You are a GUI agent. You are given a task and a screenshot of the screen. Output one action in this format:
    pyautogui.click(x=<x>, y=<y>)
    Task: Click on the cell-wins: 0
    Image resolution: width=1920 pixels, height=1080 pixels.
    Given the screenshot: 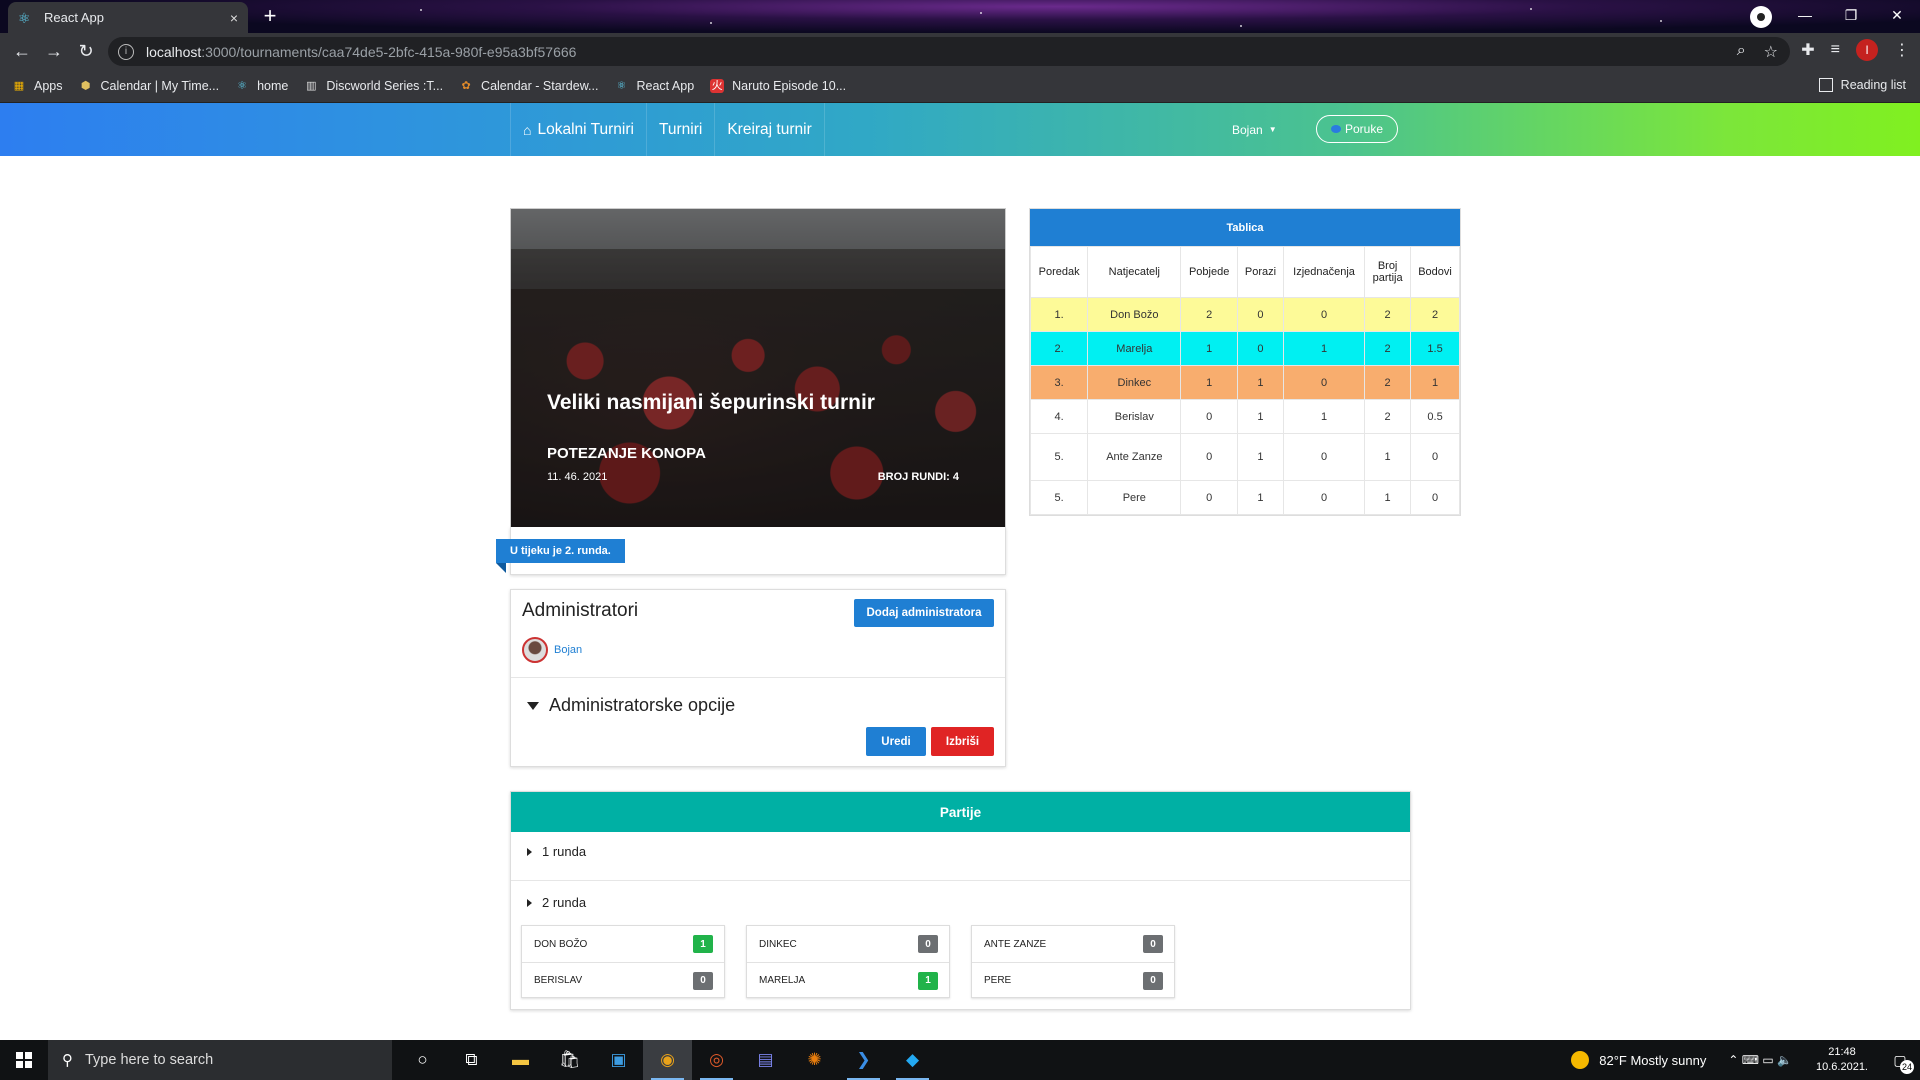 What is the action you would take?
    pyautogui.click(x=1209, y=416)
    